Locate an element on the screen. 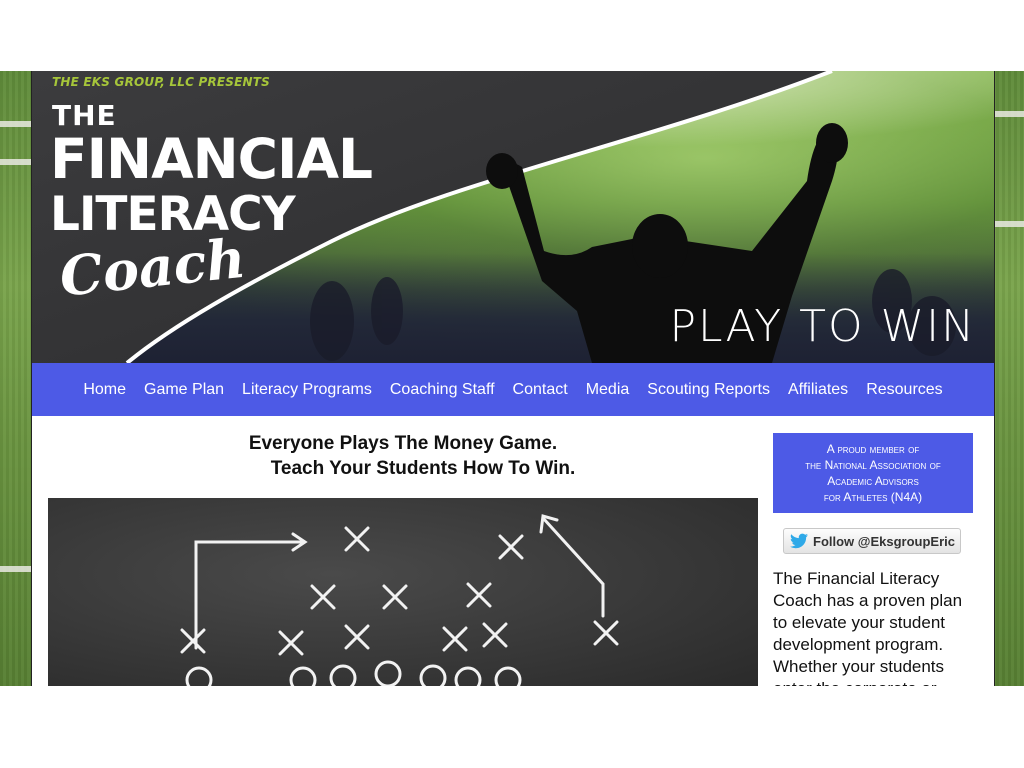 The width and height of the screenshot is (1024, 768). football-play-diagram is located at coordinates (399, 600).